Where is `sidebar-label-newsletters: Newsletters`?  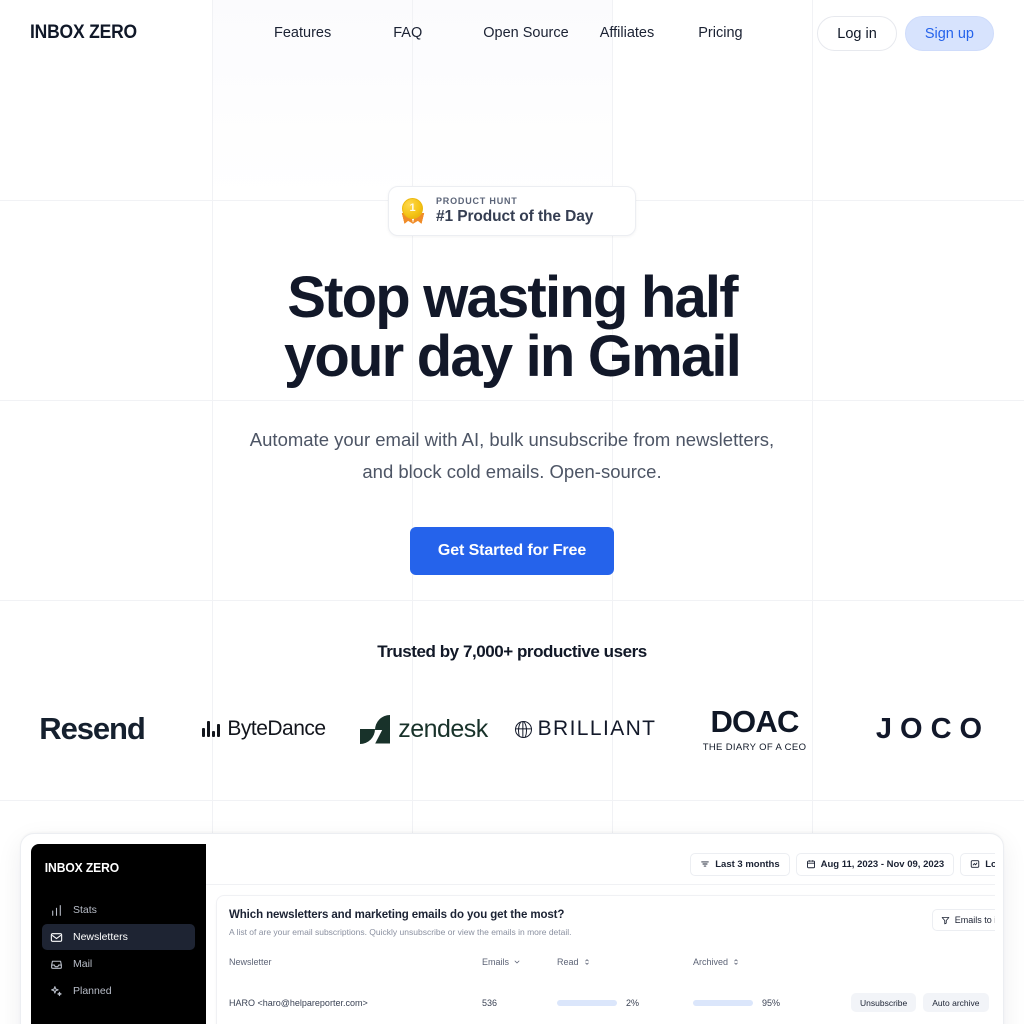
sidebar-label-newsletters: Newsletters is located at coordinates (100, 937).